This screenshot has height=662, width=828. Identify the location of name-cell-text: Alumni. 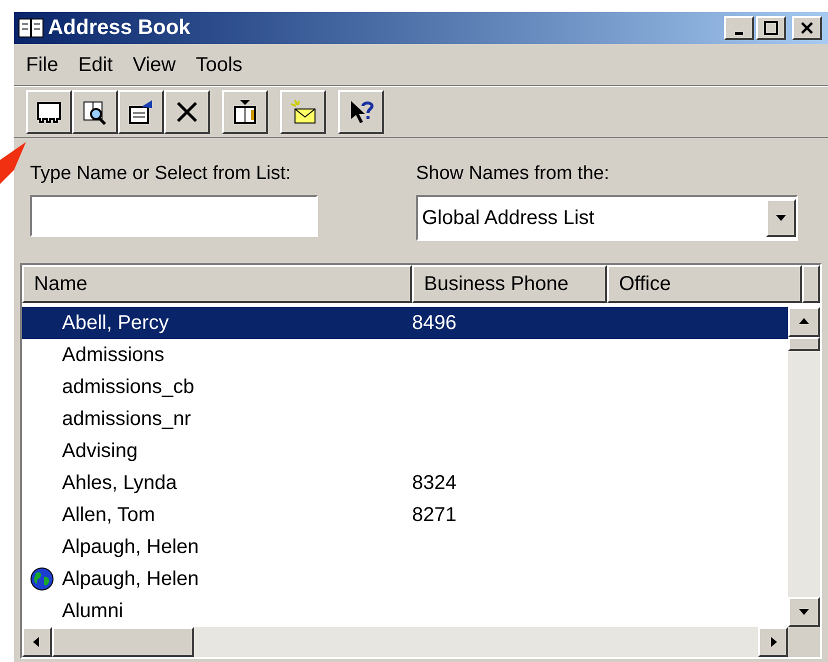
(93, 611).